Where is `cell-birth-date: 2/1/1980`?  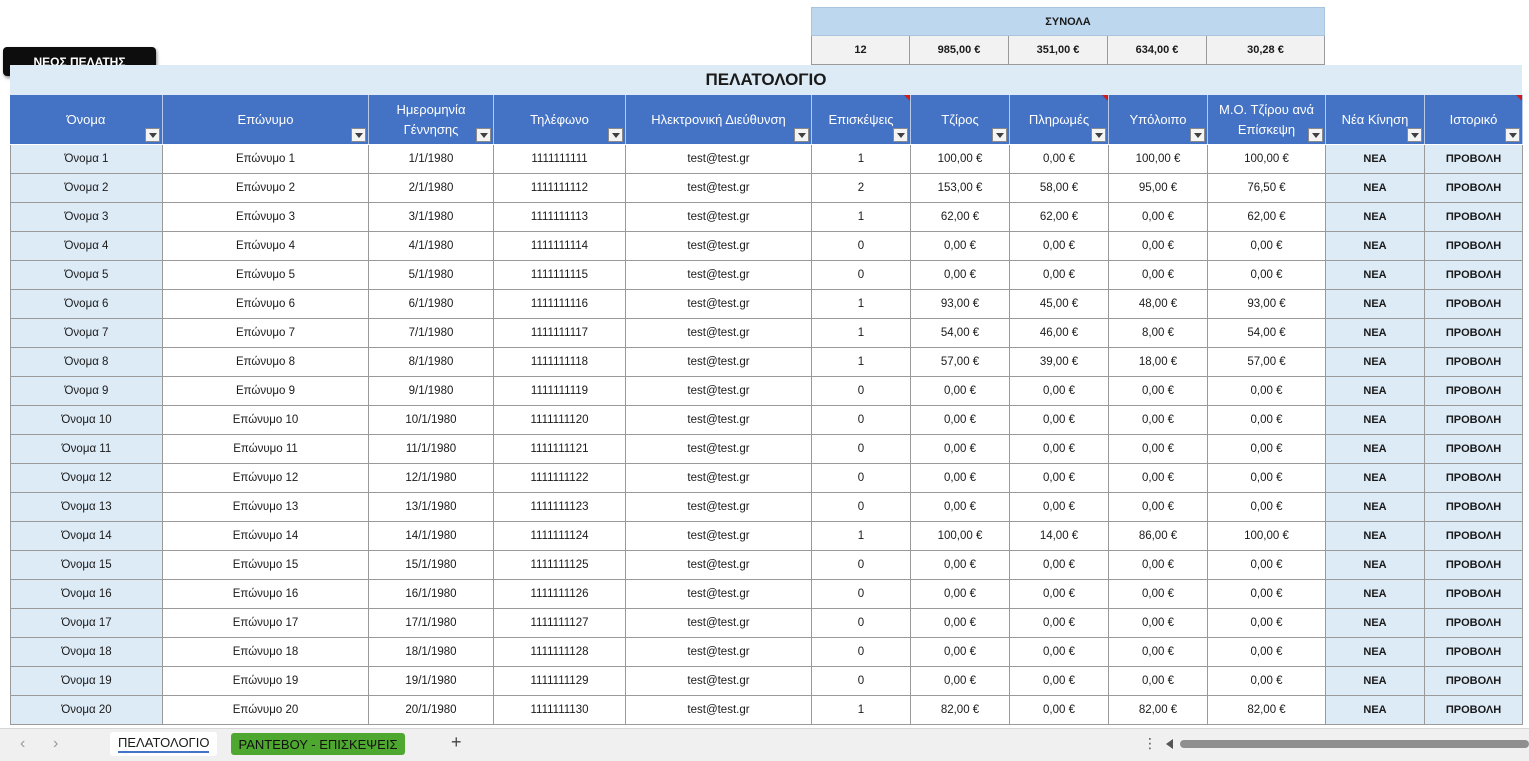
cell-birth-date: 2/1/1980 is located at coordinates (431, 188).